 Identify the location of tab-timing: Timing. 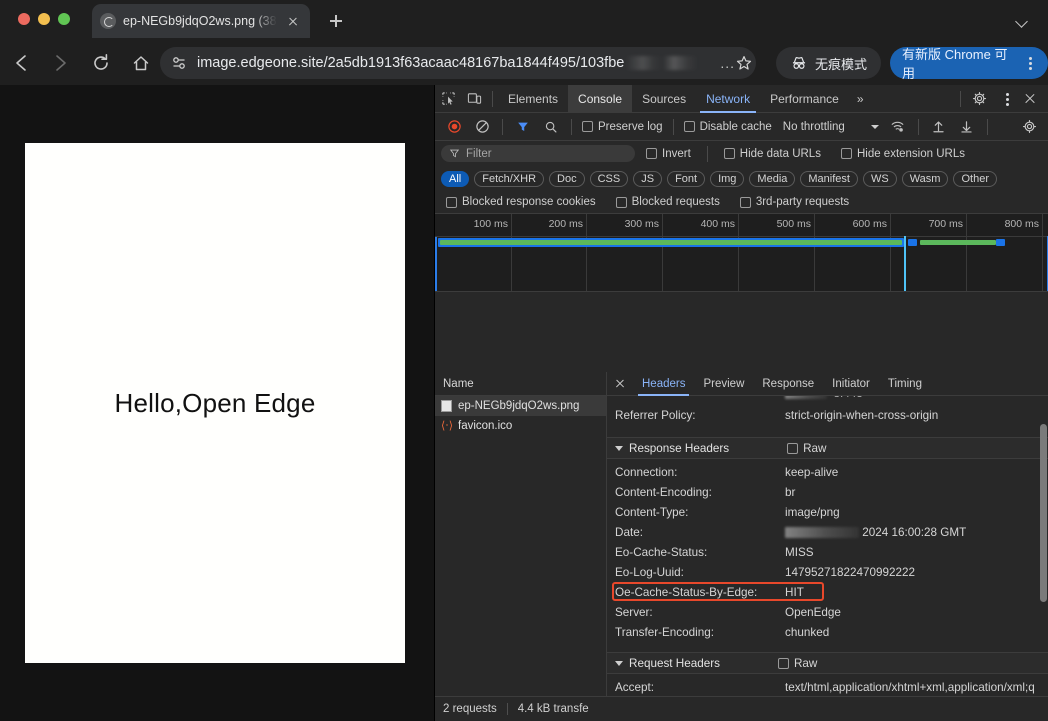
(905, 384).